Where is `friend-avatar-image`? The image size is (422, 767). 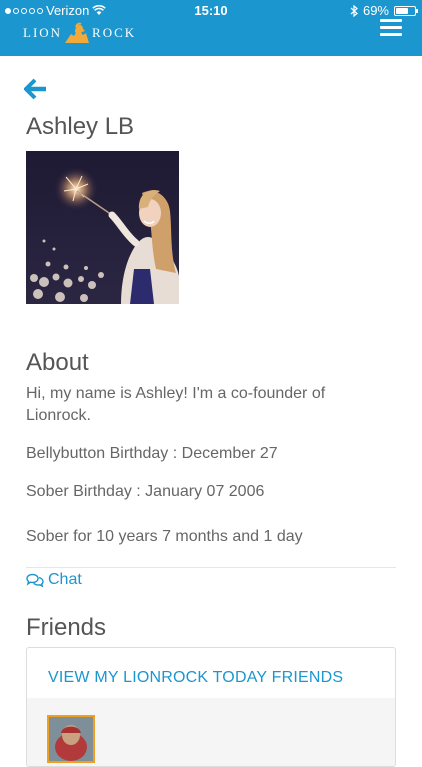
friend-avatar-image is located at coordinates (71, 739).